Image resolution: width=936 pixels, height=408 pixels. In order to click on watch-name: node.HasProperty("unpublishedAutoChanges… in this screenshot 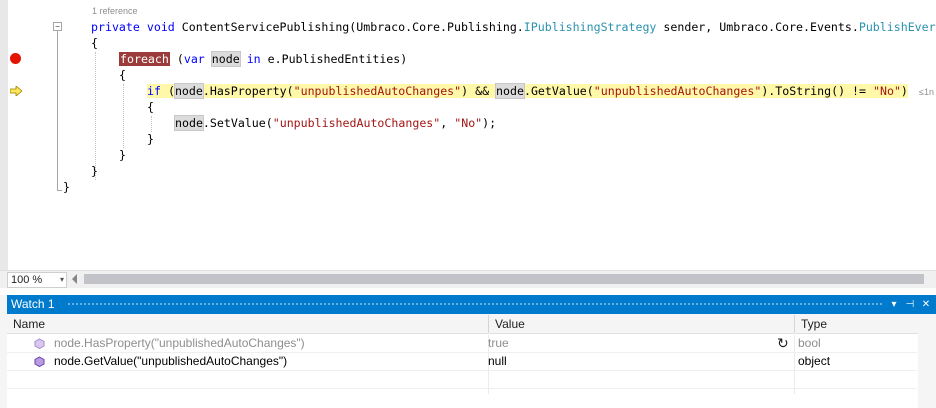, I will do `click(179, 343)`.